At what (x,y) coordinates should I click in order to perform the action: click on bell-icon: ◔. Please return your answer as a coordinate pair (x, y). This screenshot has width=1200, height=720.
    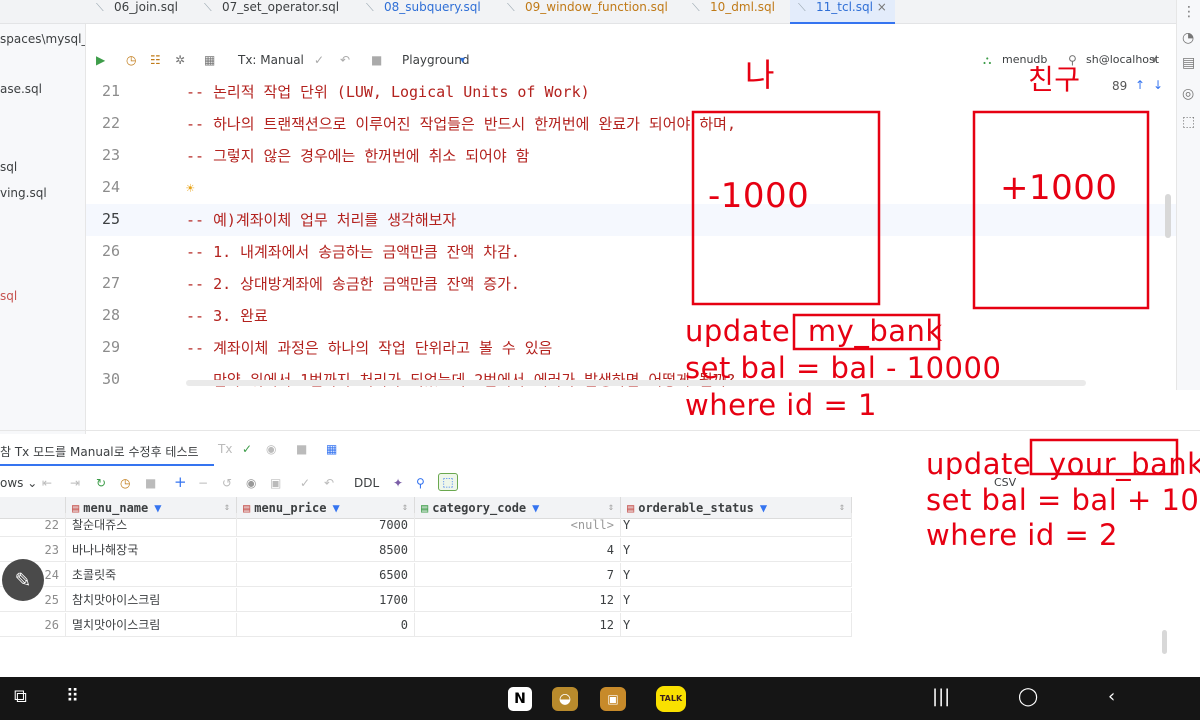
    Looking at the image, I should click on (1188, 38).